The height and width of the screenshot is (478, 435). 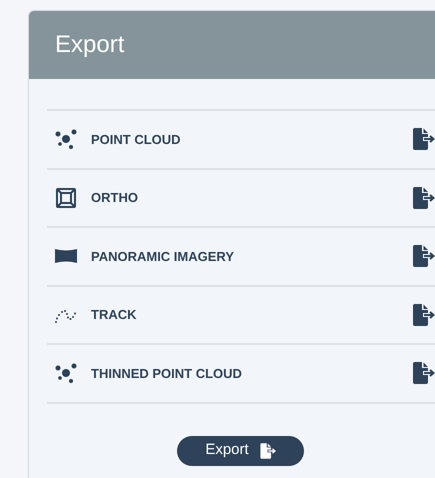 I want to click on export-item-label: TRACK, so click(x=114, y=315).